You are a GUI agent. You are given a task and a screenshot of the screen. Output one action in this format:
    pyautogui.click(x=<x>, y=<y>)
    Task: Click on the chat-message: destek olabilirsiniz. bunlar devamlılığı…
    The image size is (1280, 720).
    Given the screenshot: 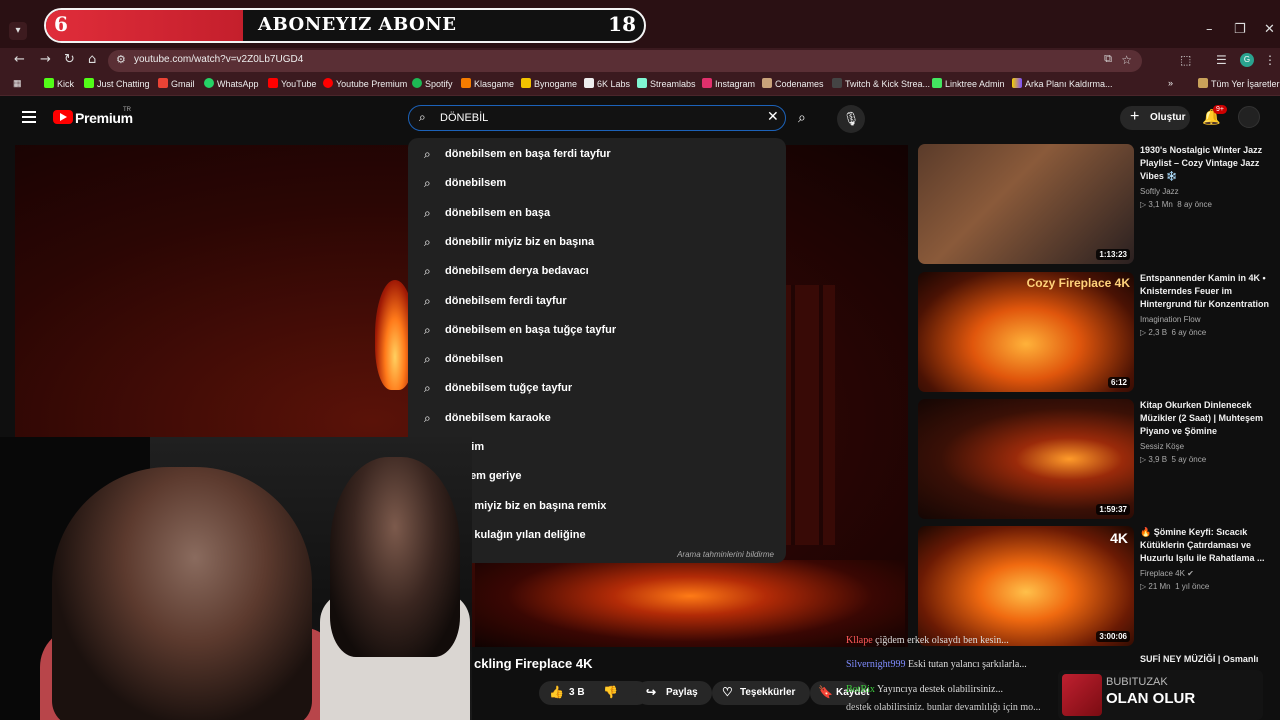 What is the action you would take?
    pyautogui.click(x=943, y=707)
    